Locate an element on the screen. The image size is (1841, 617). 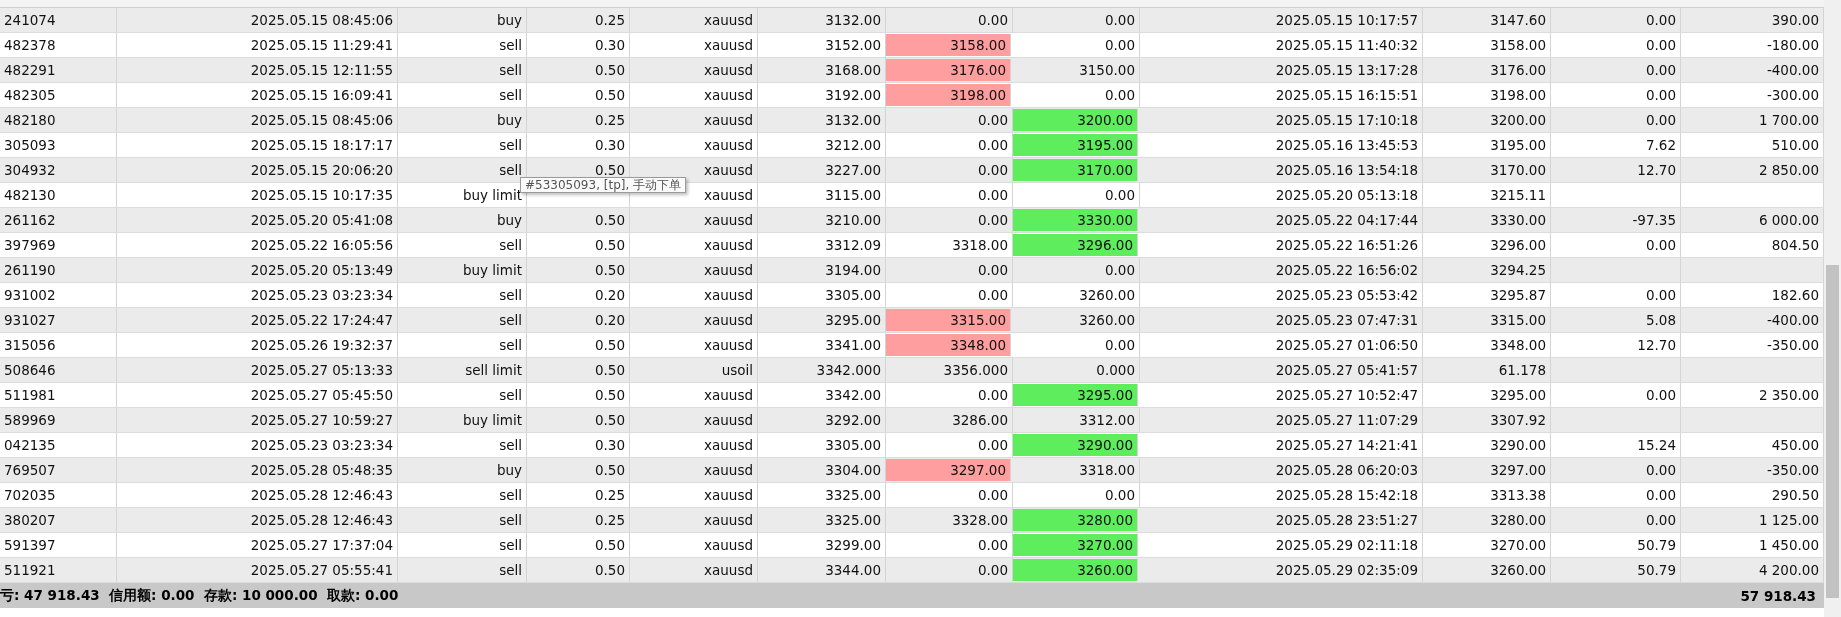
table-cell: sell limit is located at coordinates (462, 370).